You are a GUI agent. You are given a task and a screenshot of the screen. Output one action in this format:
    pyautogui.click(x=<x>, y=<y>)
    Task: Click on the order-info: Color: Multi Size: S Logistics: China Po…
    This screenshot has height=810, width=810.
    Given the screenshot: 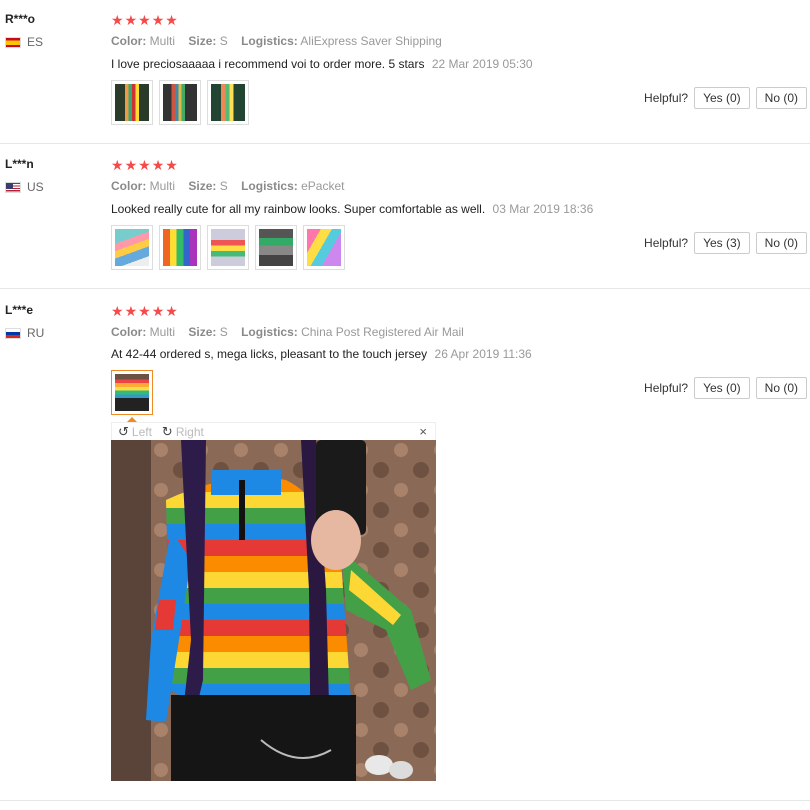 What is the action you would take?
    pyautogui.click(x=287, y=332)
    